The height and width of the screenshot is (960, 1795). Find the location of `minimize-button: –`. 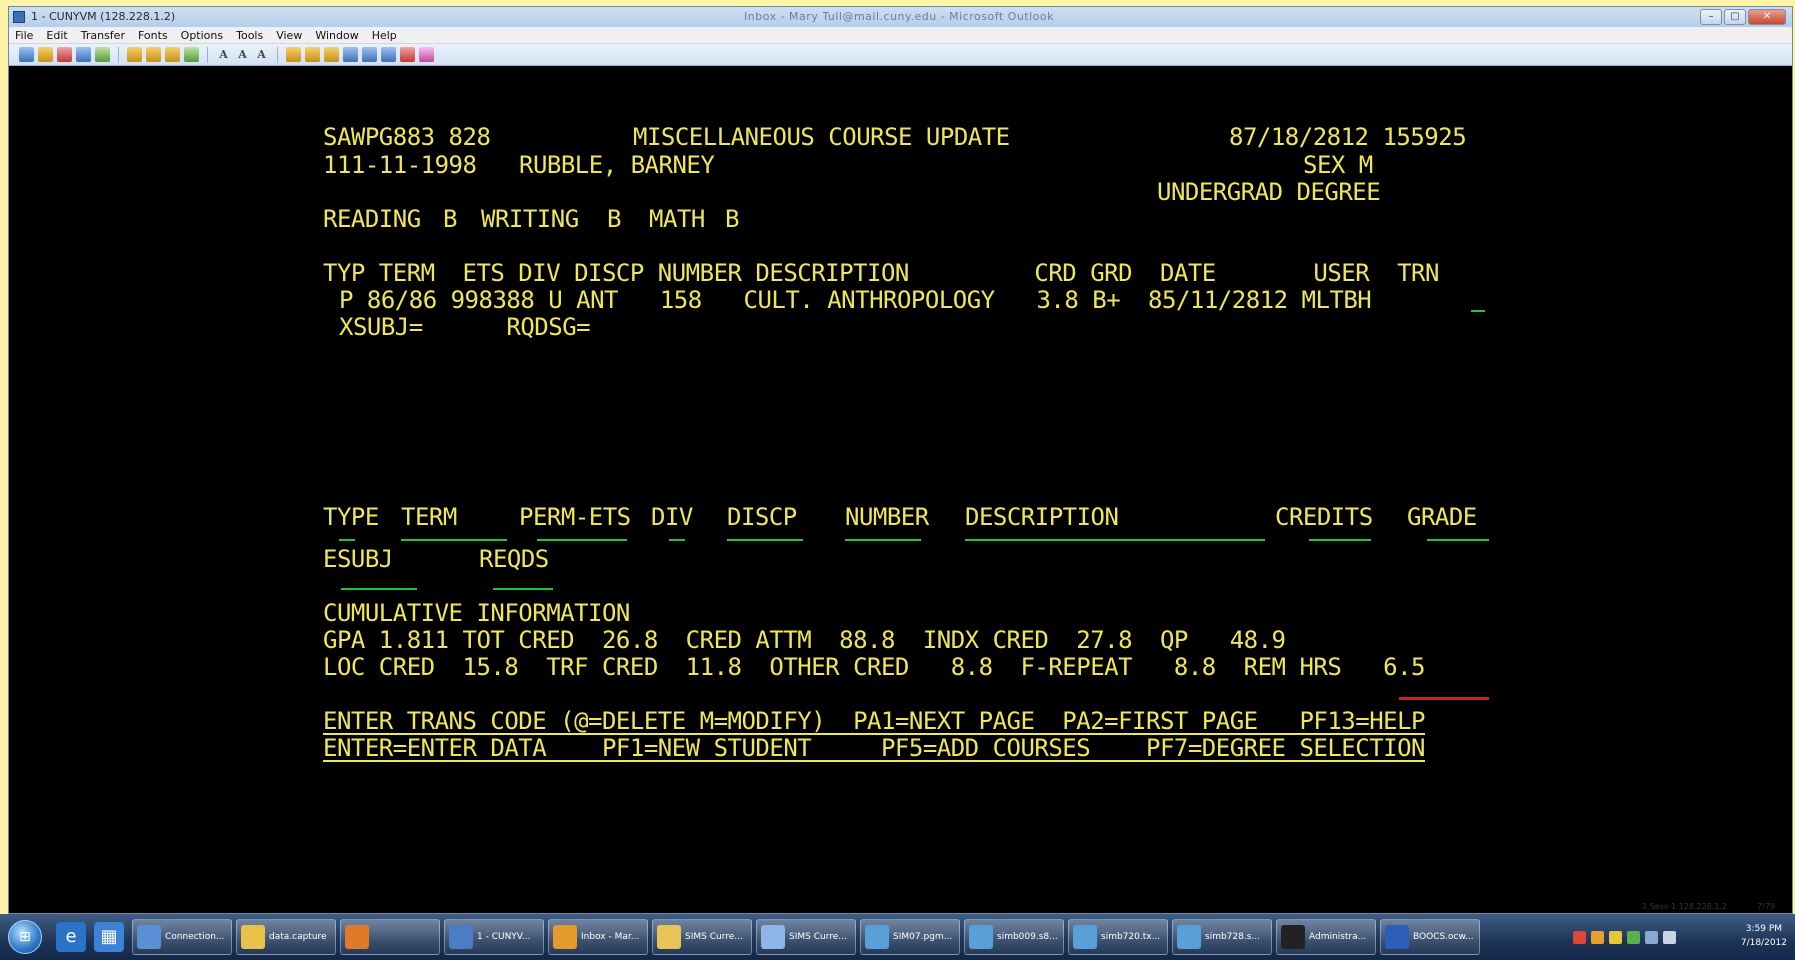

minimize-button: – is located at coordinates (1711, 17).